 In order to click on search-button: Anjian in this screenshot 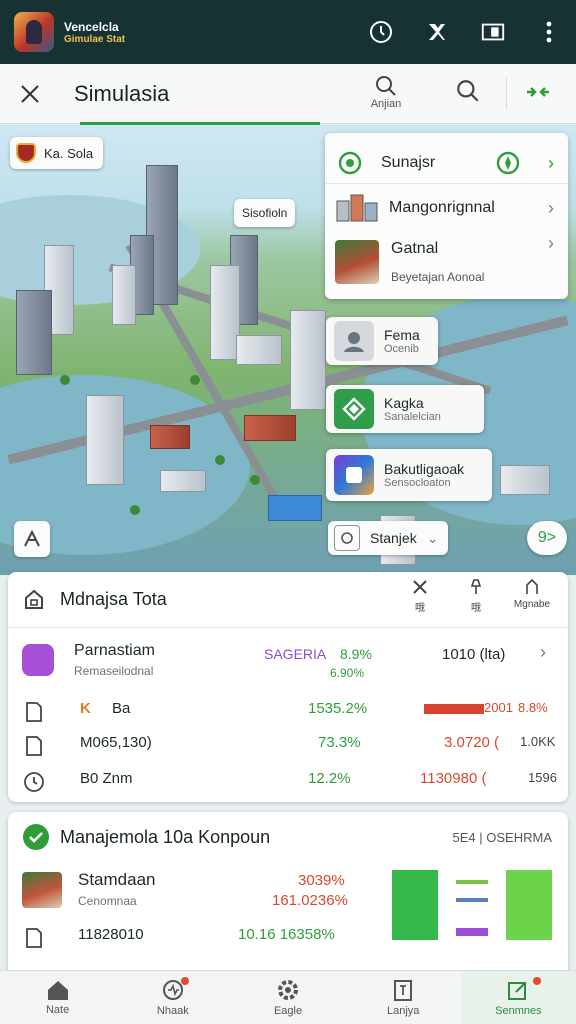, I will do `click(386, 92)`.